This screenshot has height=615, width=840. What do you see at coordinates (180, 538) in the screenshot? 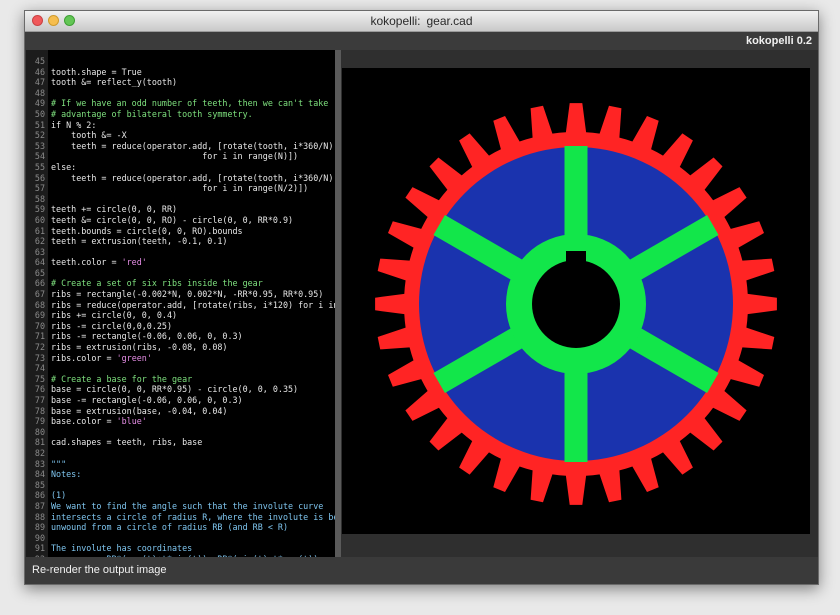
I see `code-line: 90` at bounding box center [180, 538].